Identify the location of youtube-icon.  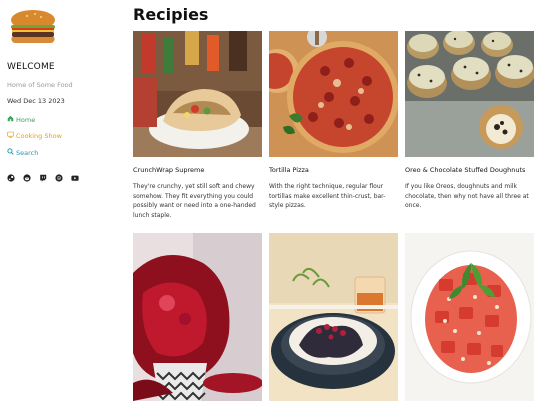
(75, 178).